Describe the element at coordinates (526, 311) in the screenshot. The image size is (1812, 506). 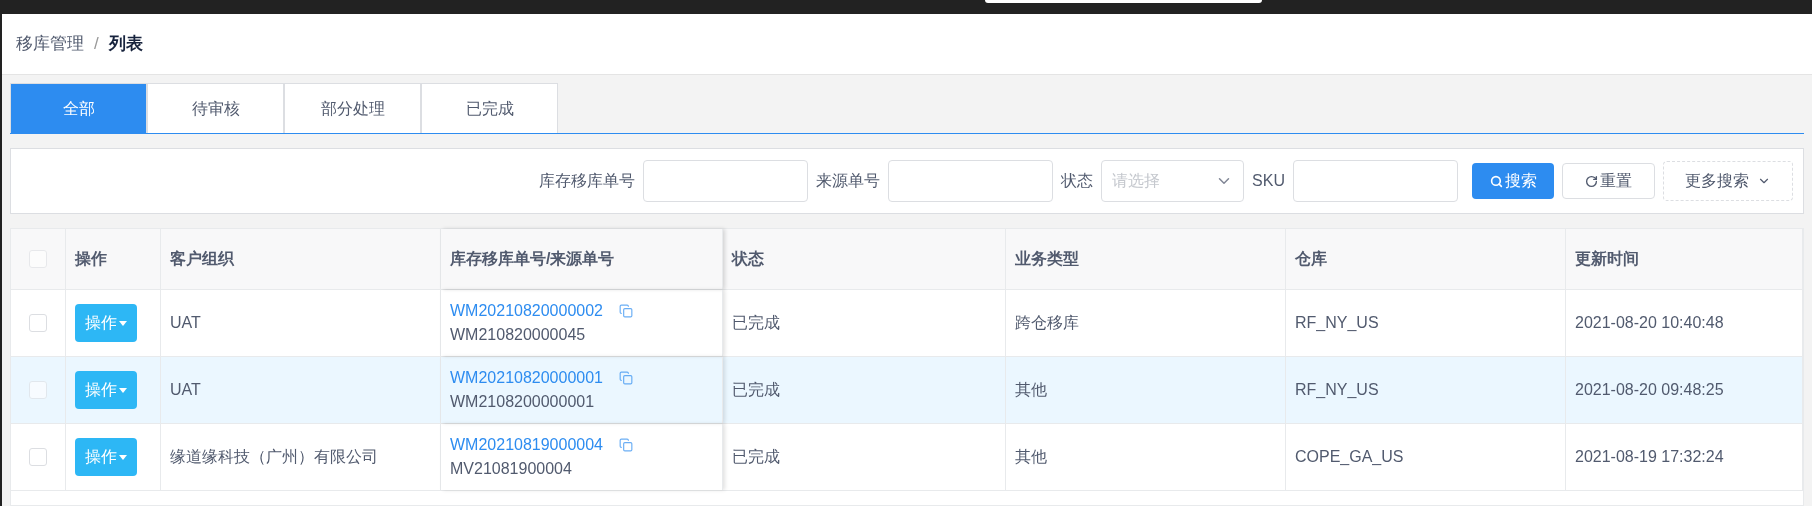
I see `order-link: WM20210820000002` at that location.